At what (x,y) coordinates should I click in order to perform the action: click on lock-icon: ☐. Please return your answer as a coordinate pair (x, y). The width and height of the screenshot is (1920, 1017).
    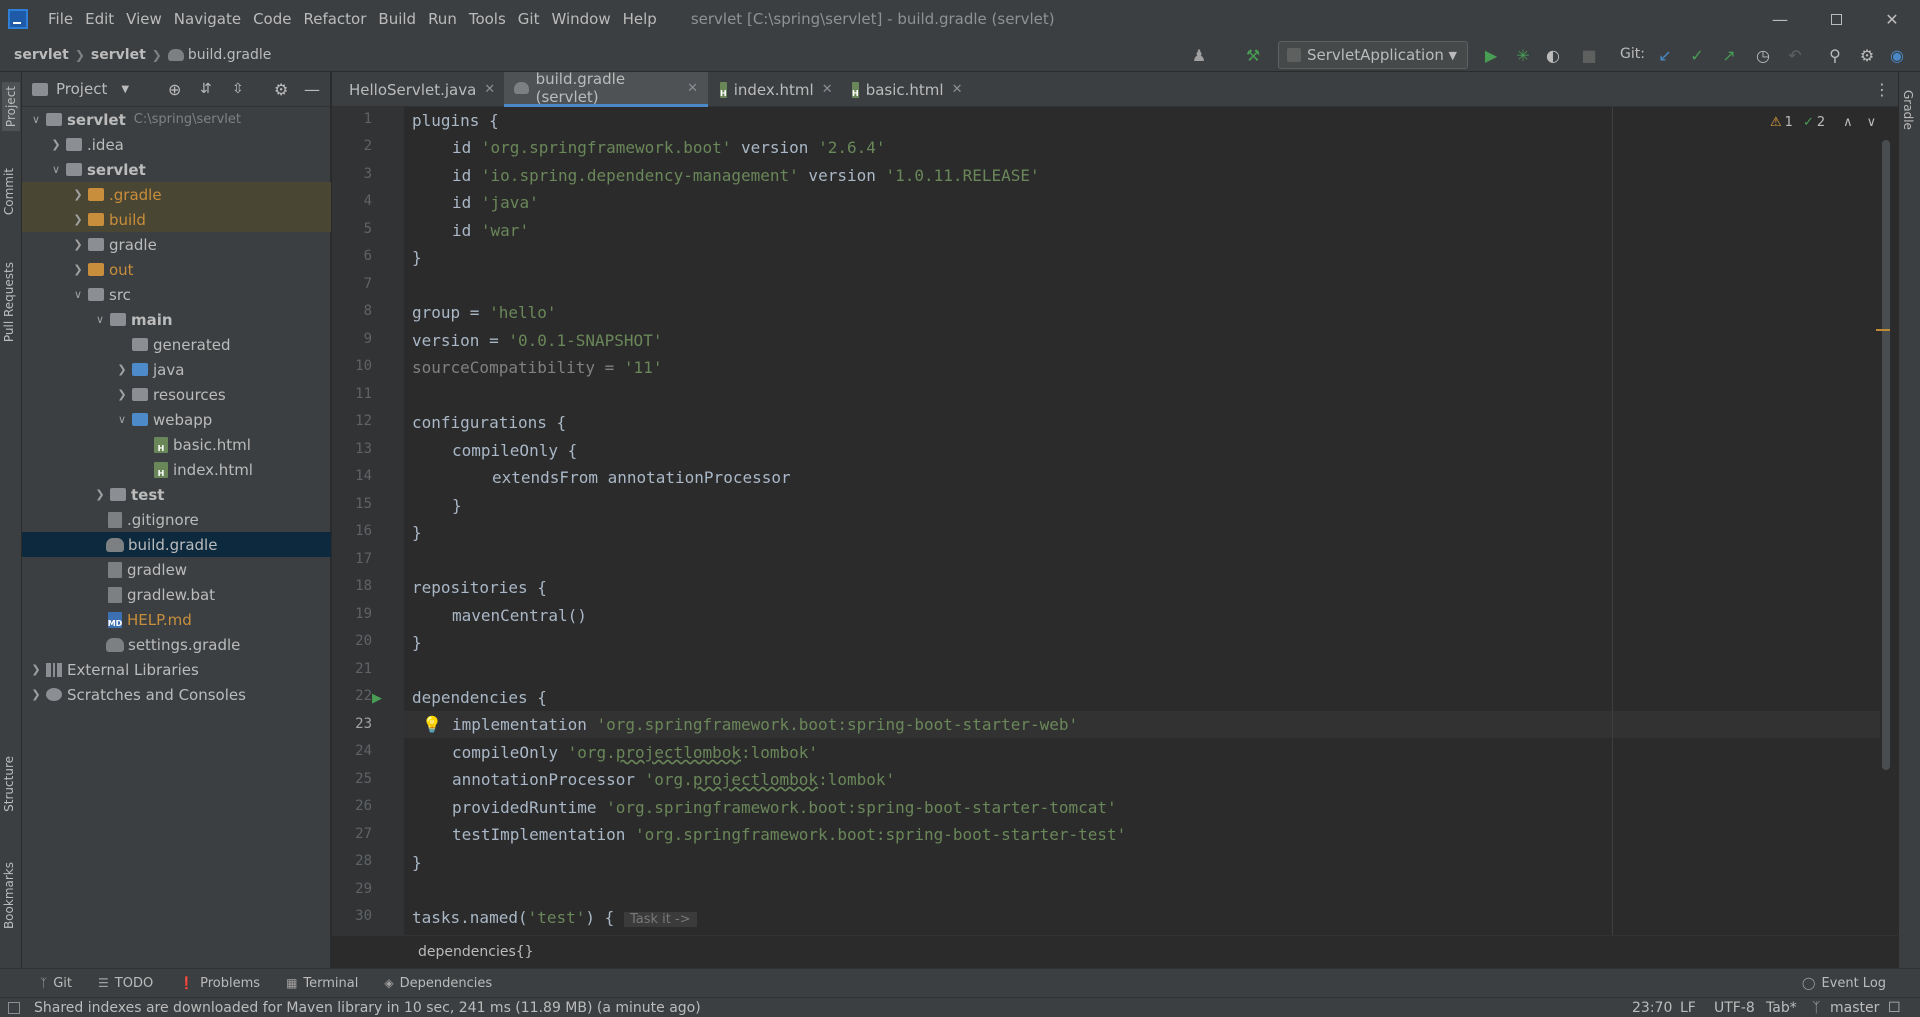
    Looking at the image, I should click on (1894, 1008).